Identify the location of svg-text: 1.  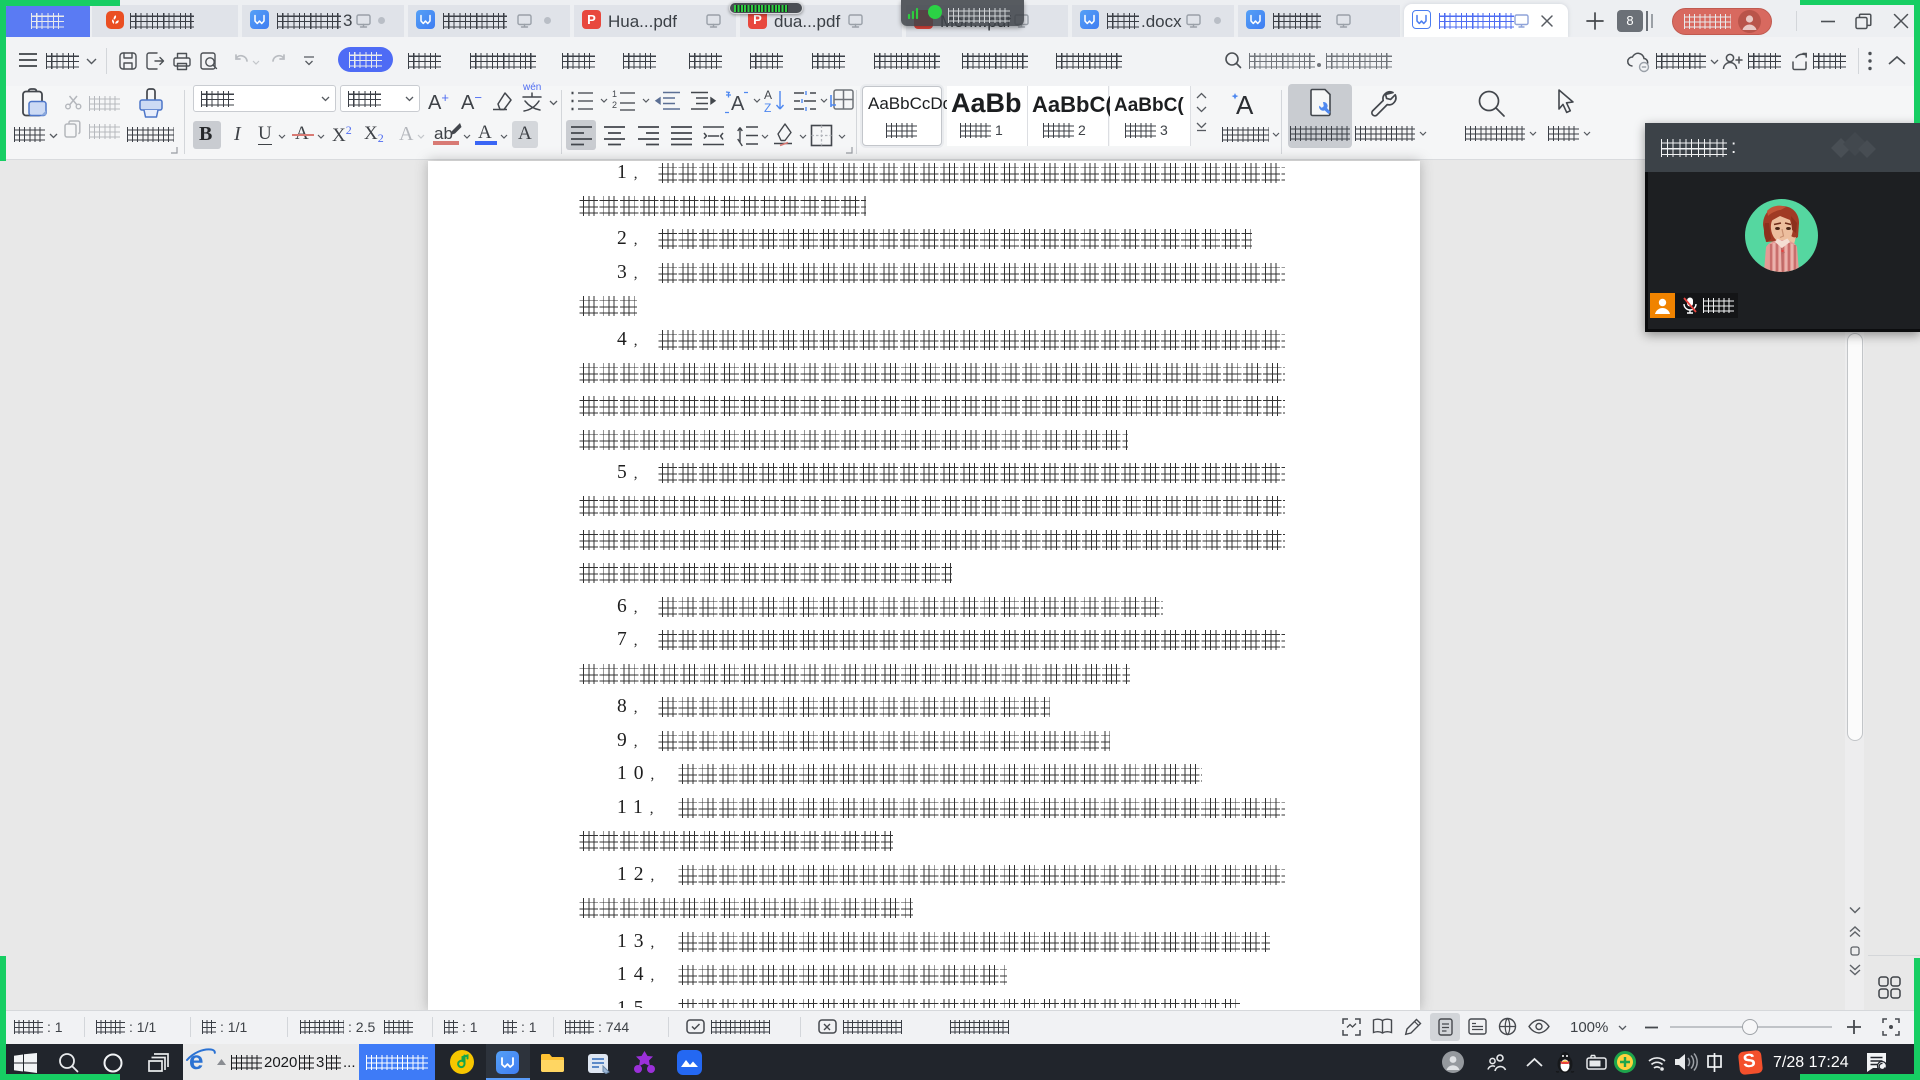
(614, 94).